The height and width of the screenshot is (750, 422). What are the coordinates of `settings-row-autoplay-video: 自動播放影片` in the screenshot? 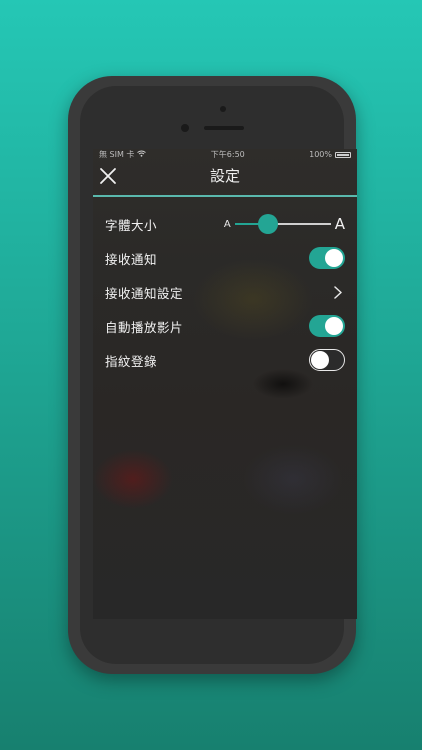 It's located at (225, 326).